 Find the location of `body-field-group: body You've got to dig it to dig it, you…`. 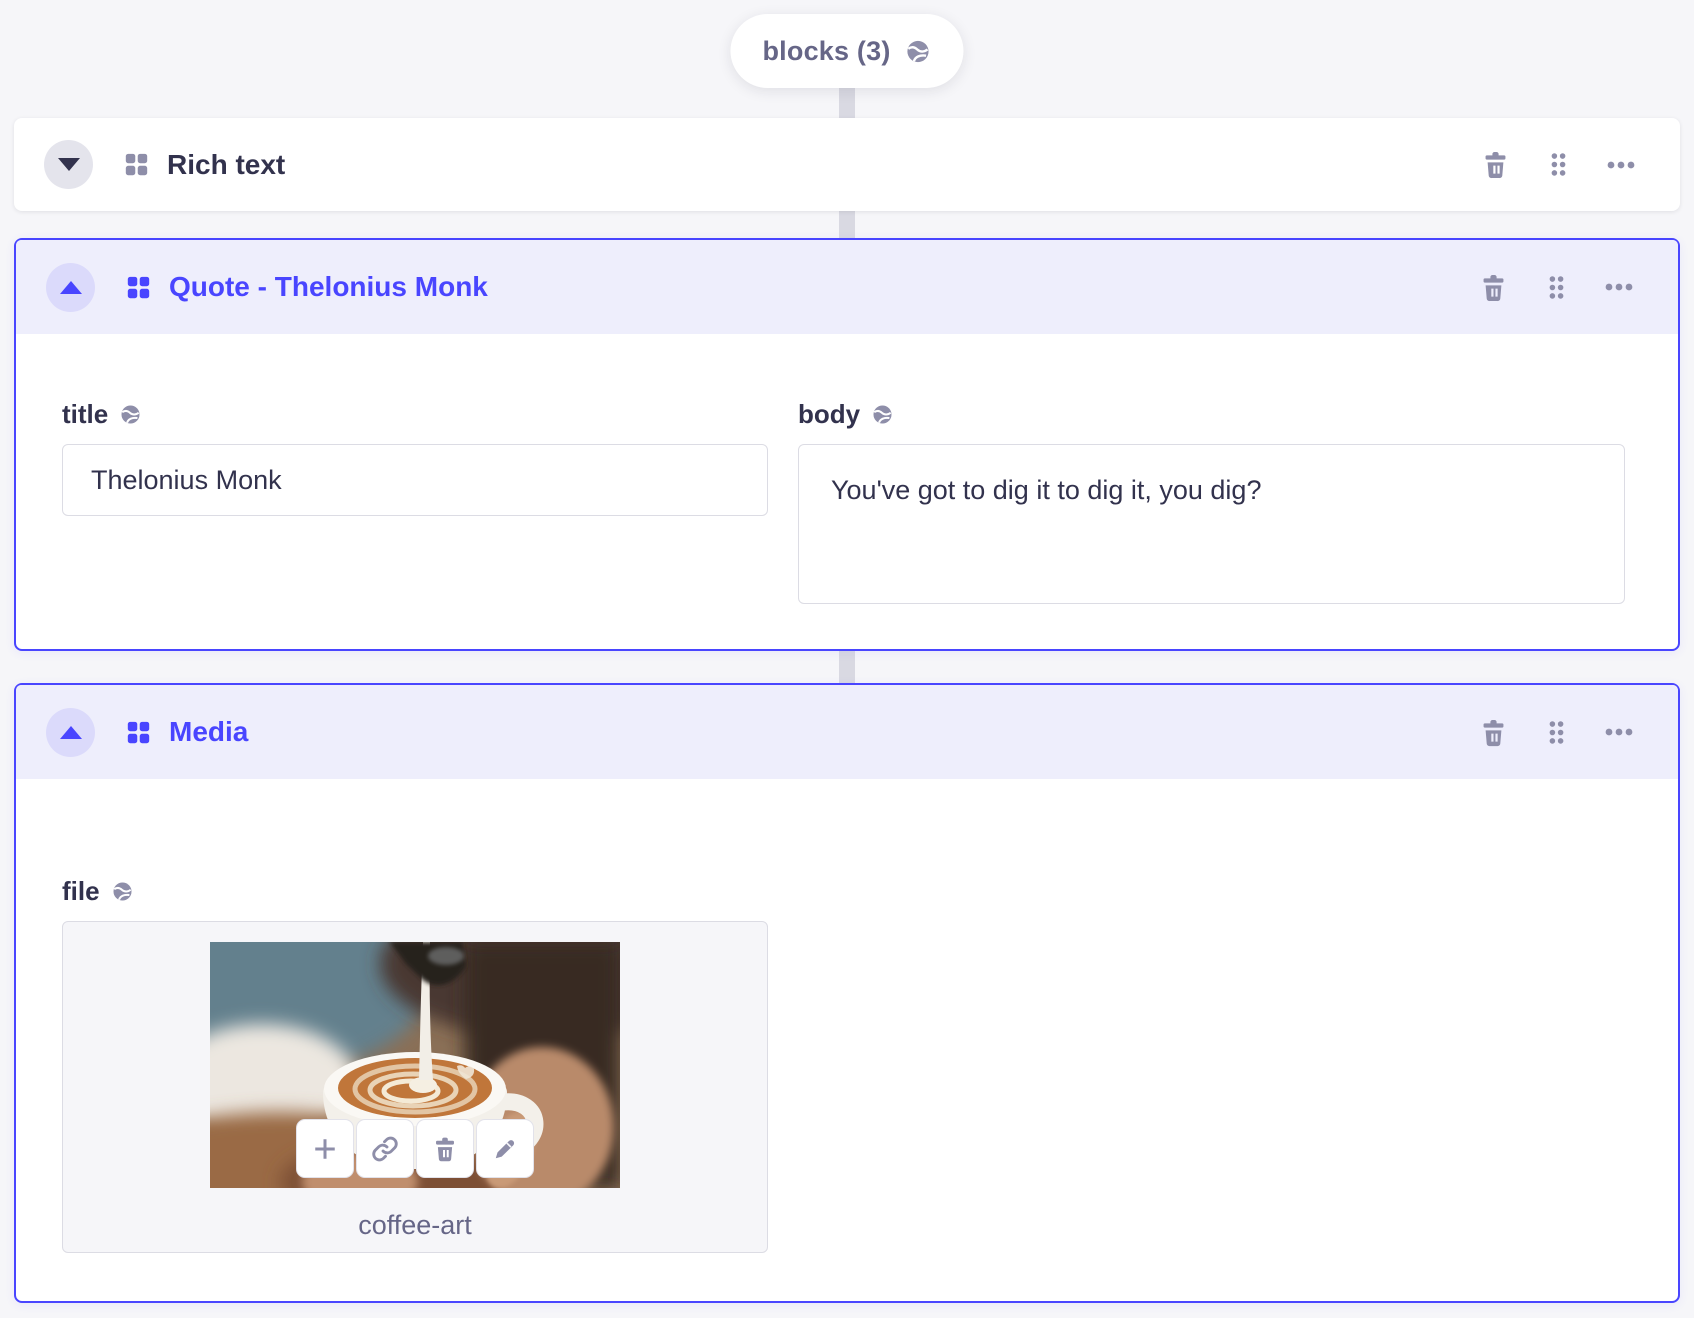

body-field-group: body You've got to dig it to dig it, you… is located at coordinates (1211, 501).